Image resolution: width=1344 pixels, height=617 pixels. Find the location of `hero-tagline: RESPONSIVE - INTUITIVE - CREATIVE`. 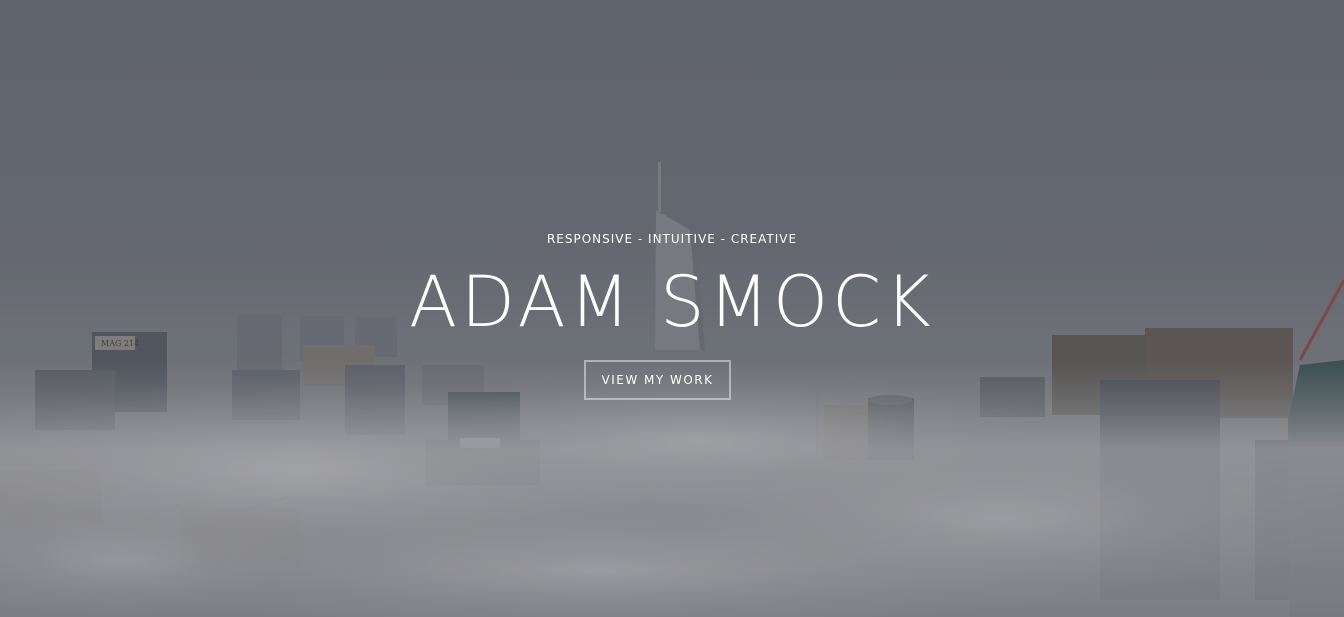

hero-tagline: RESPONSIVE - INTUITIVE - CREATIVE is located at coordinates (672, 239).